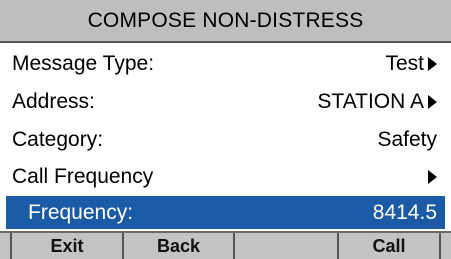 The width and height of the screenshot is (451, 259). What do you see at coordinates (177, 246) in the screenshot?
I see `back-softkey: Back` at bounding box center [177, 246].